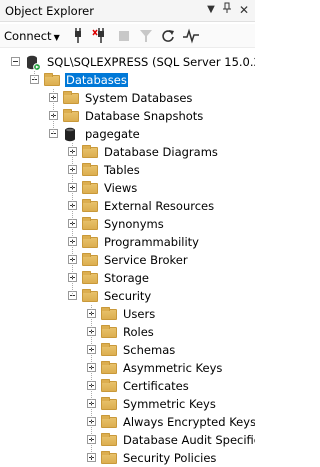 The image size is (320, 467). I want to click on tree-node: Roles, so click(127, 332).